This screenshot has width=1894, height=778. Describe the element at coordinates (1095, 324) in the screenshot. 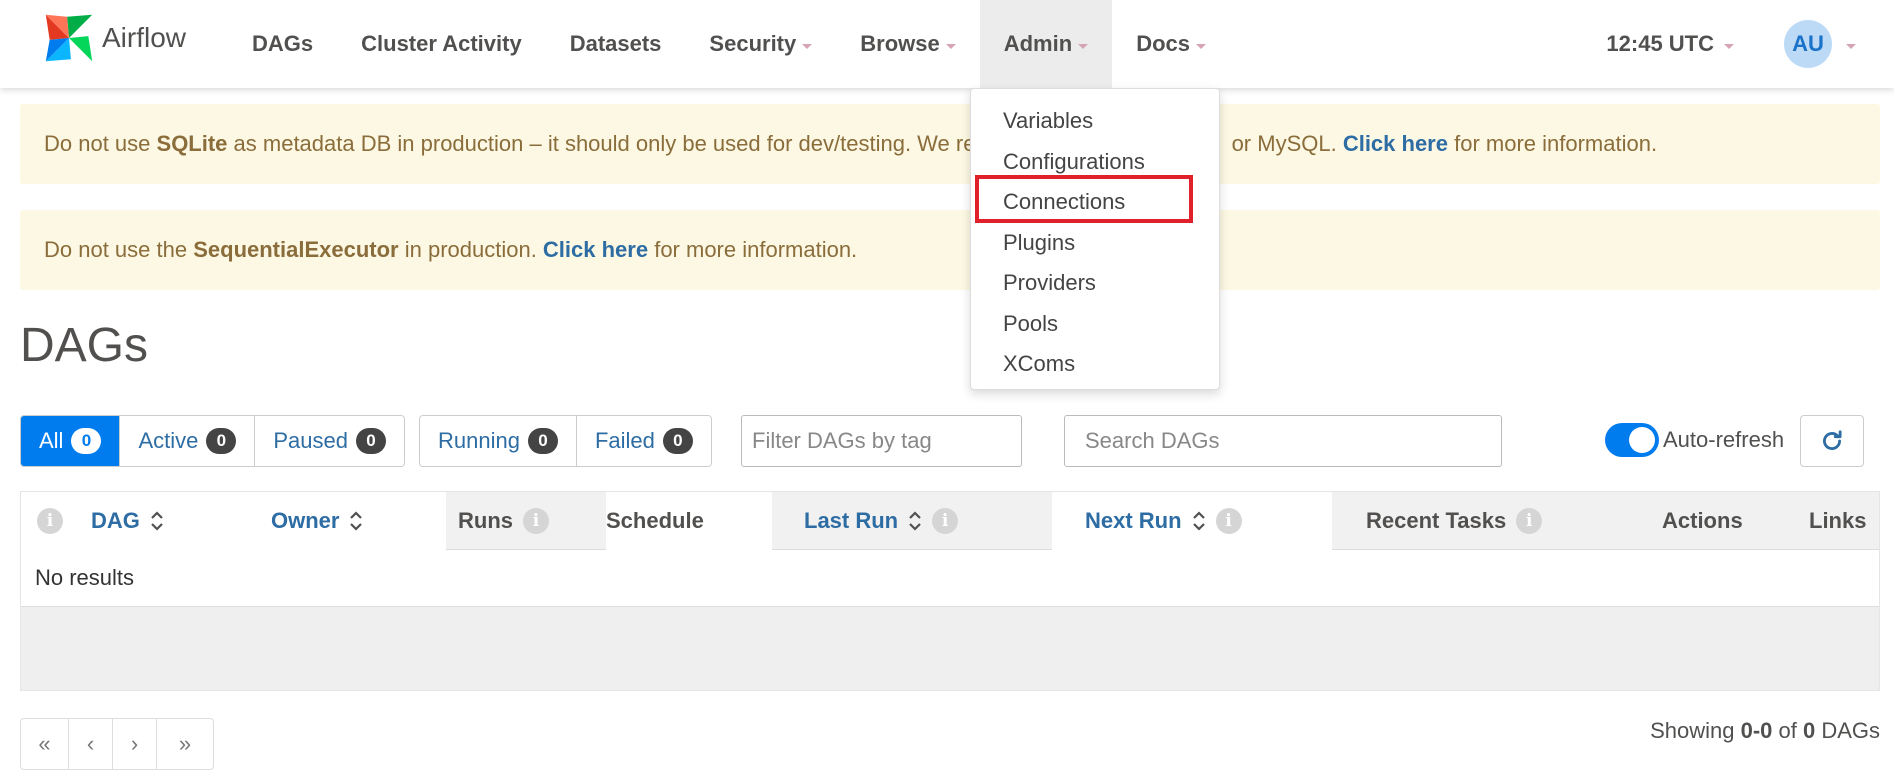

I see `menu-item-pools: Pools` at that location.